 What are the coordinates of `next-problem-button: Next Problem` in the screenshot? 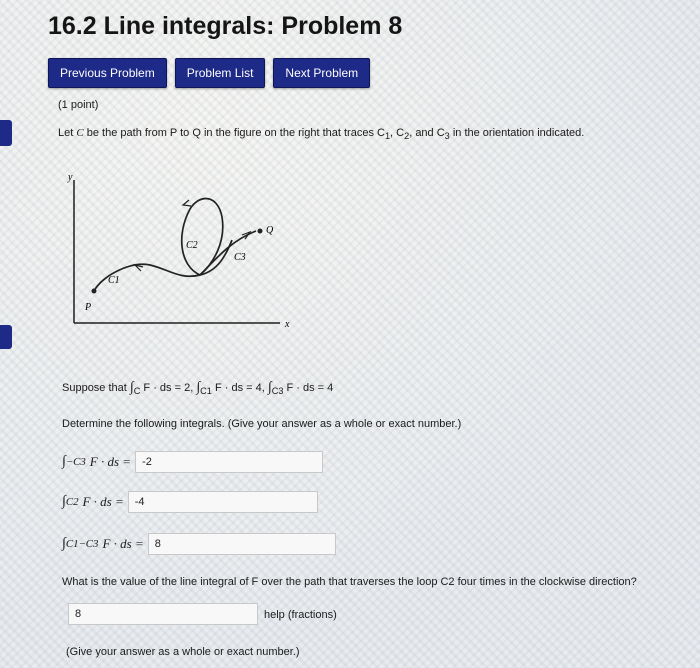 It's located at (322, 73).